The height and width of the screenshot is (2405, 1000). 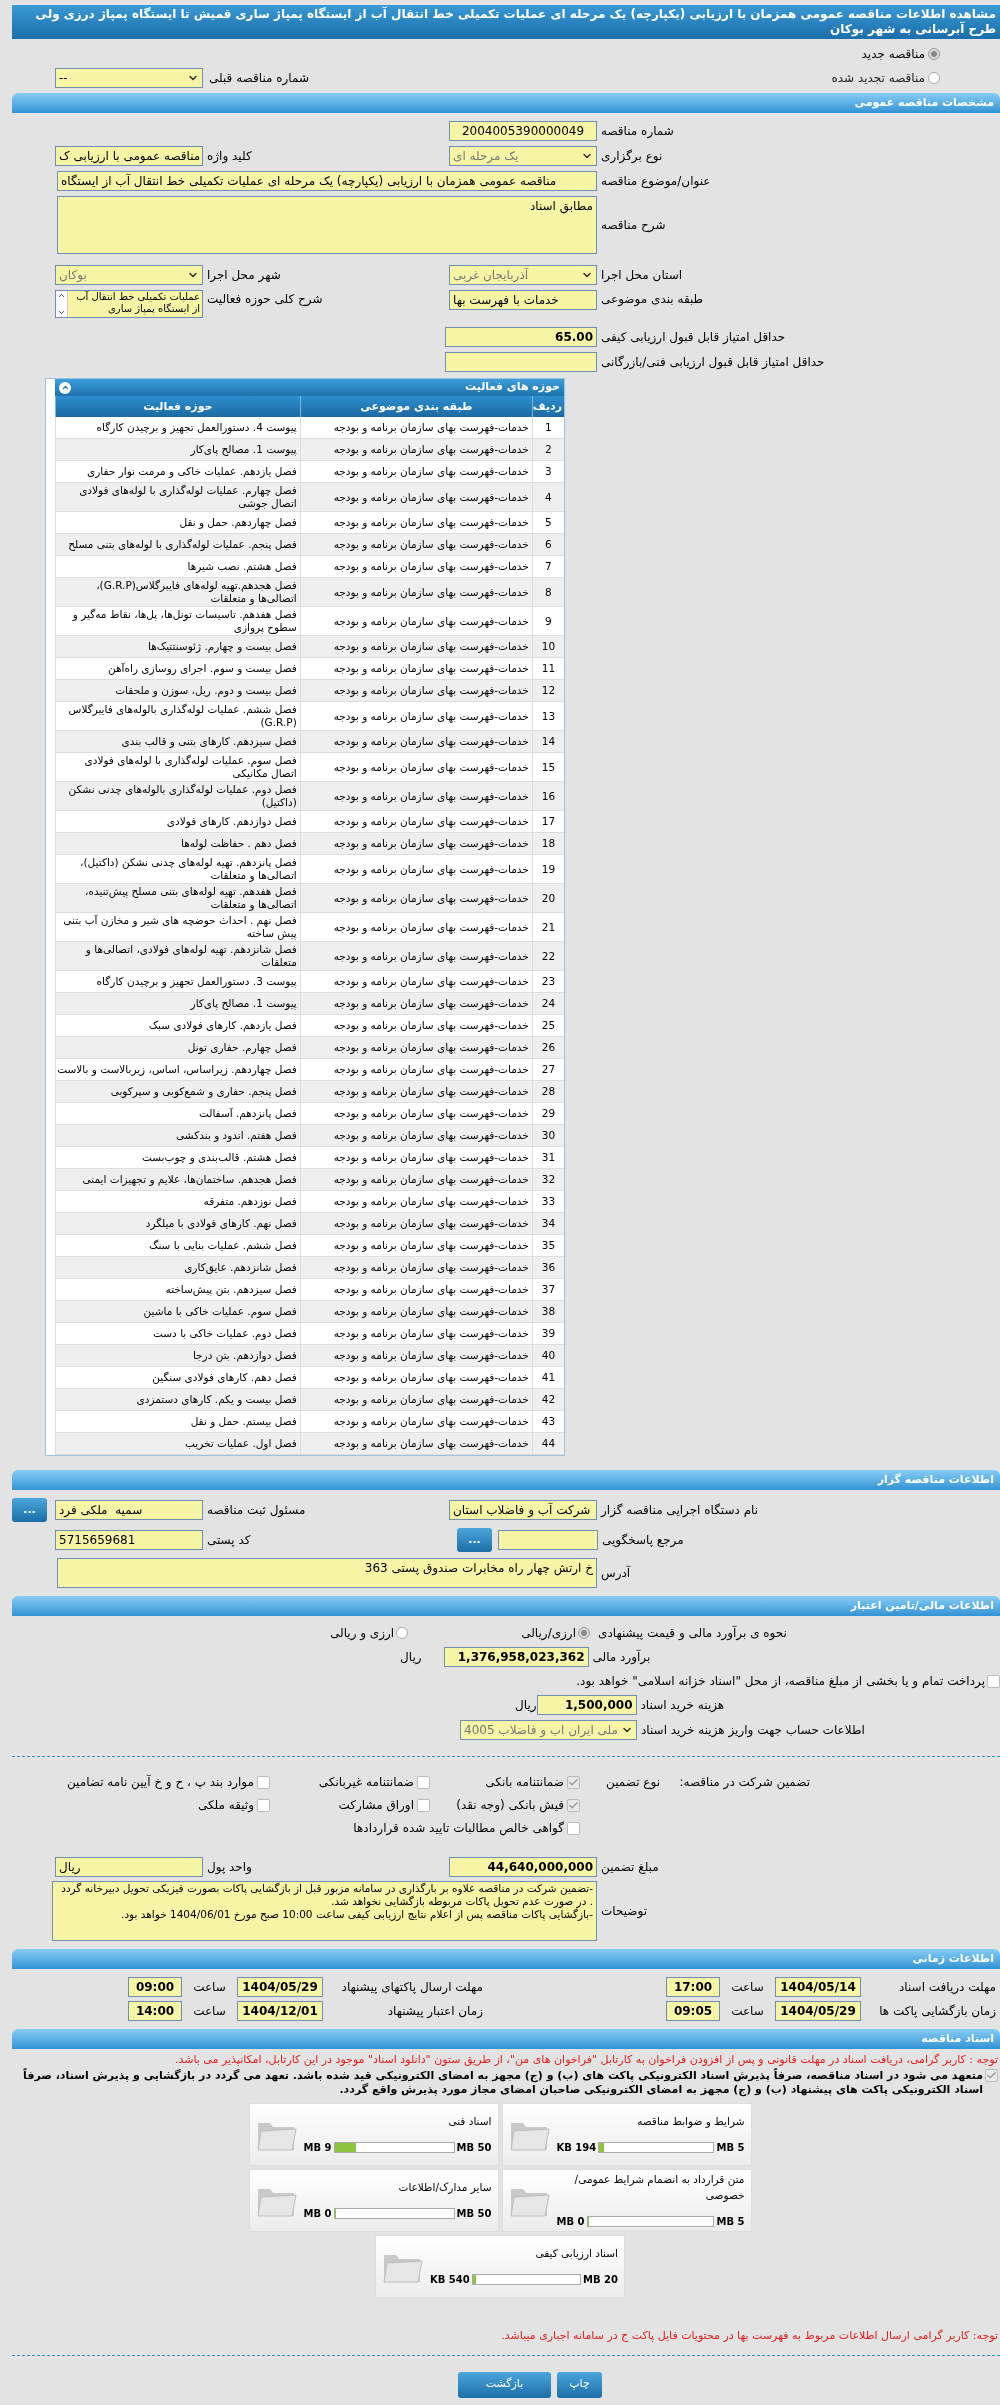 I want to click on field-label: کد پستی, so click(x=229, y=1540).